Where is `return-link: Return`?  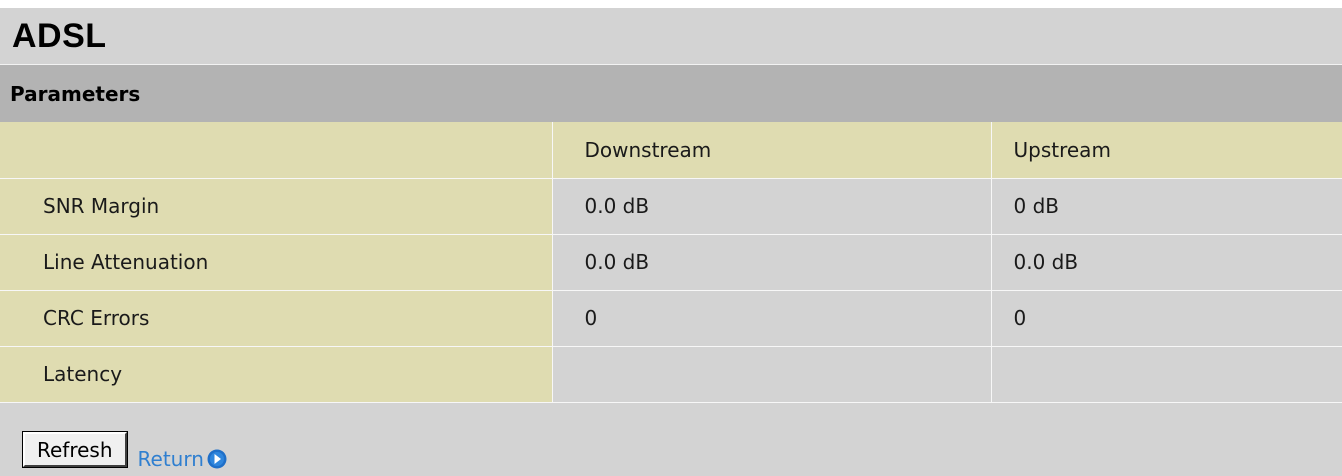
return-link: Return is located at coordinates (182, 459).